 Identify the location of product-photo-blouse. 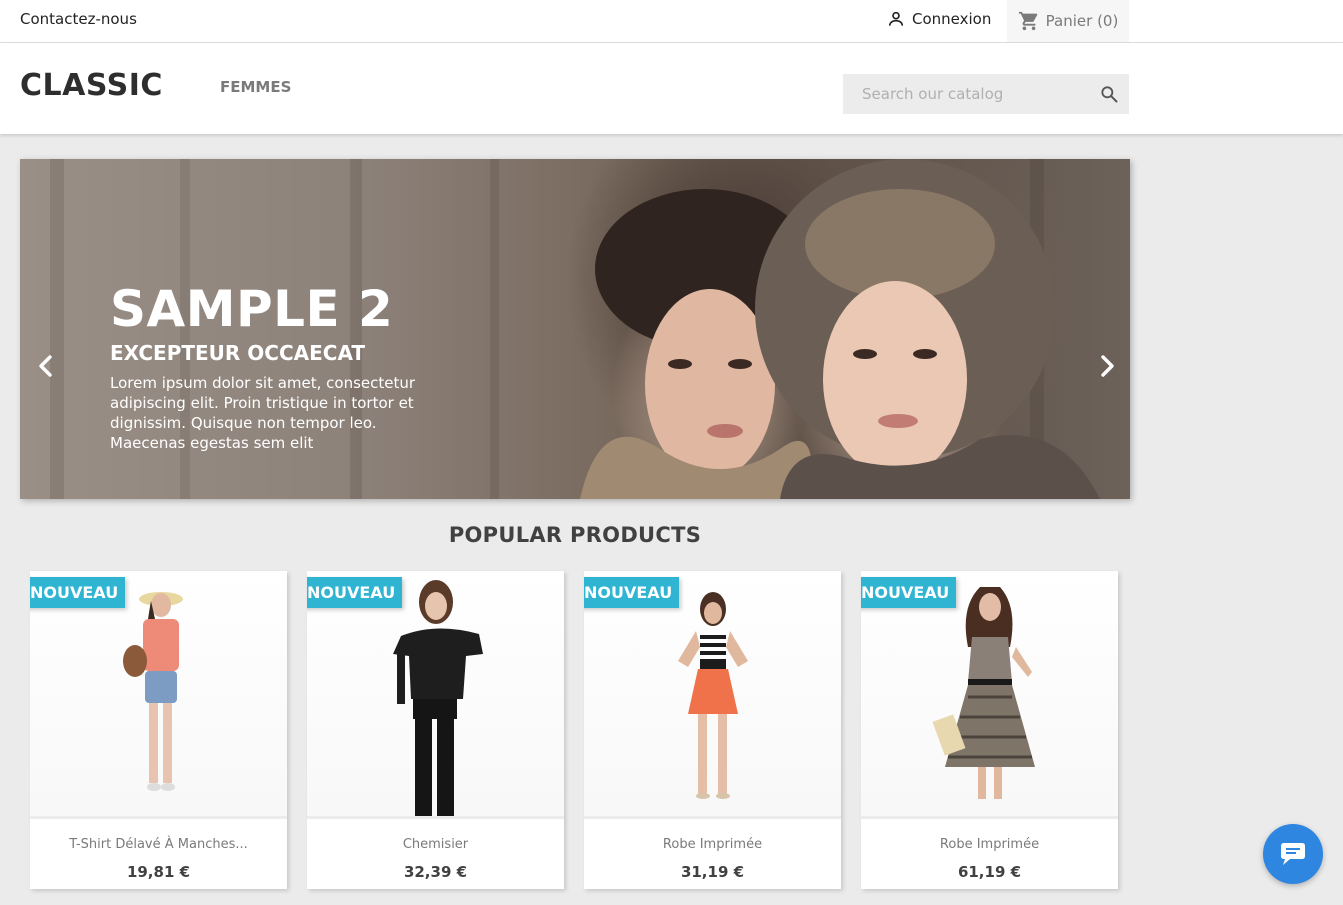
(437, 698).